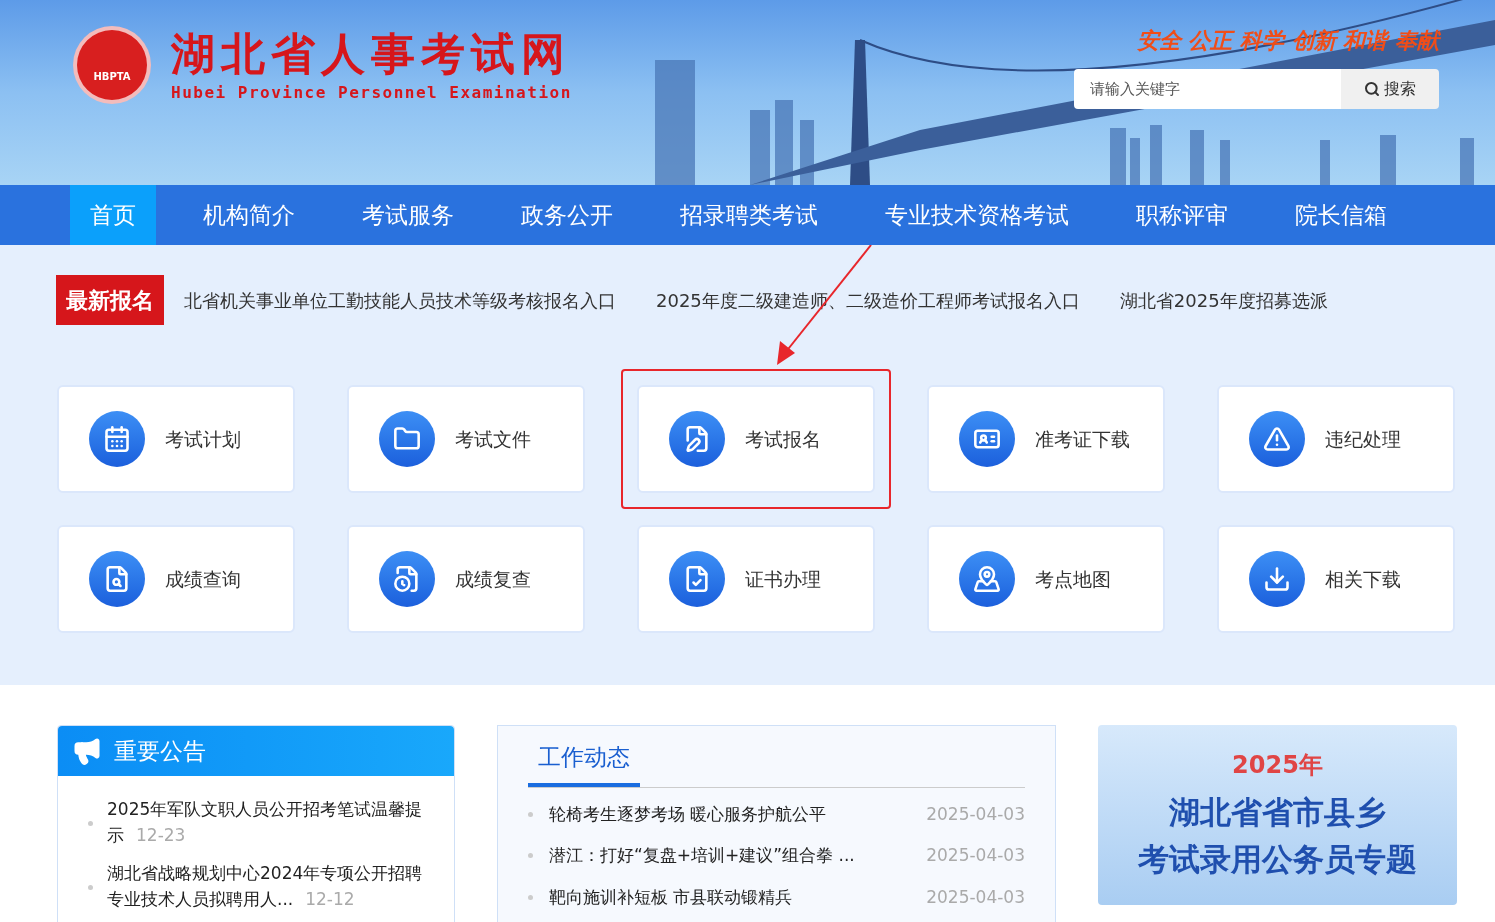  I want to click on folder-icon, so click(407, 439).